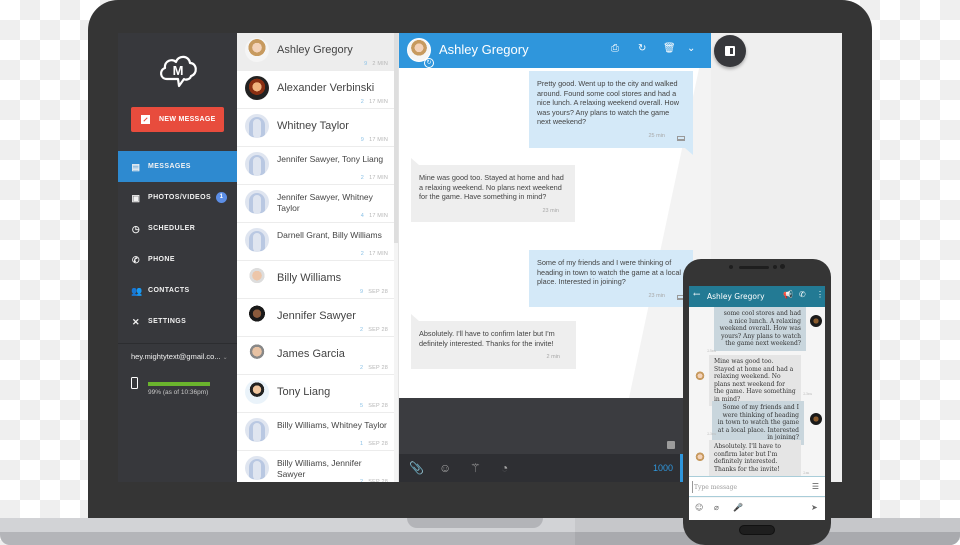 Image resolution: width=960 pixels, height=545 pixels. I want to click on conversation-meta: 9 17 MIN, so click(374, 140).